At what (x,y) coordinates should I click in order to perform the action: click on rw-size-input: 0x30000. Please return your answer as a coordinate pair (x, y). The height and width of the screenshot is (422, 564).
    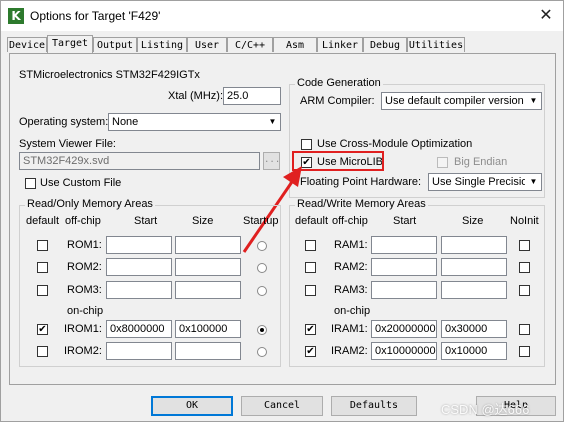
    Looking at the image, I should click on (474, 329).